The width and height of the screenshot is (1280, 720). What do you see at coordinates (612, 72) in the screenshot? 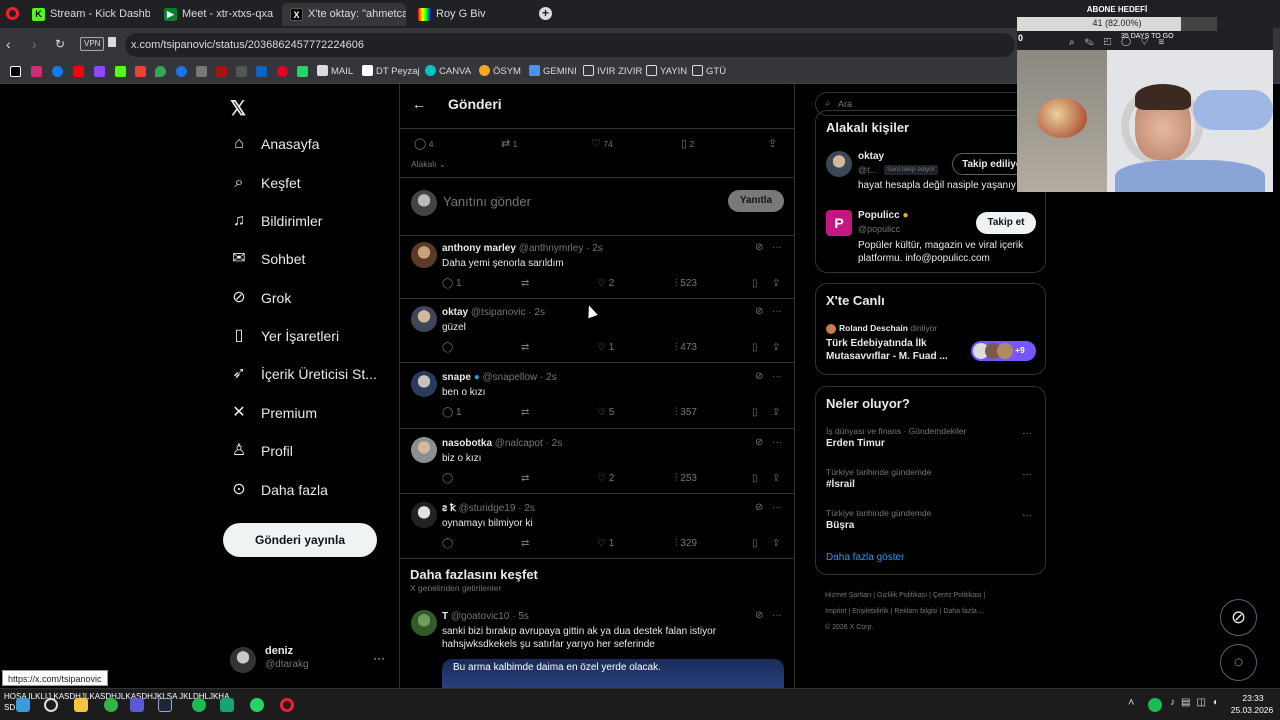
I see `bookmark-folder-ivir-zivir: IVIR ZIVIR` at bounding box center [612, 72].